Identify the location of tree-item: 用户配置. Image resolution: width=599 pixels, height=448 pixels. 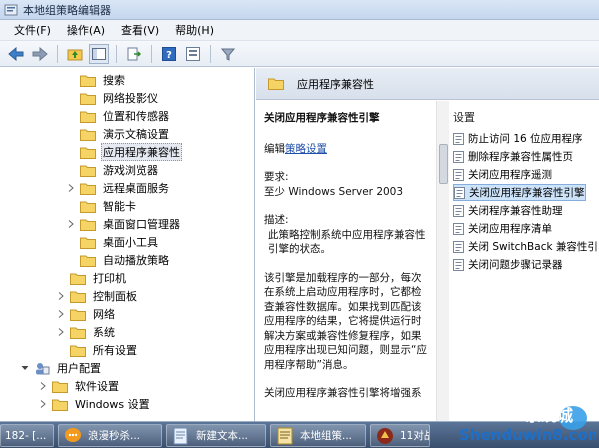
(61, 368).